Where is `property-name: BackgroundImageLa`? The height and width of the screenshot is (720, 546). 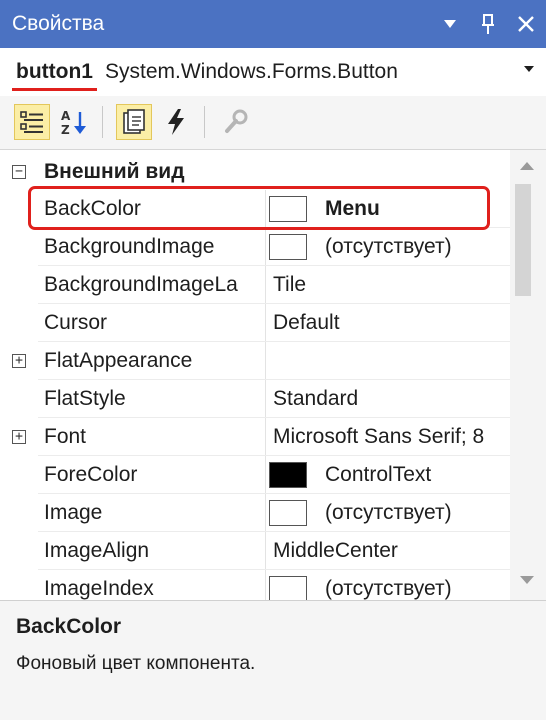 property-name: BackgroundImageLa is located at coordinates (141, 284).